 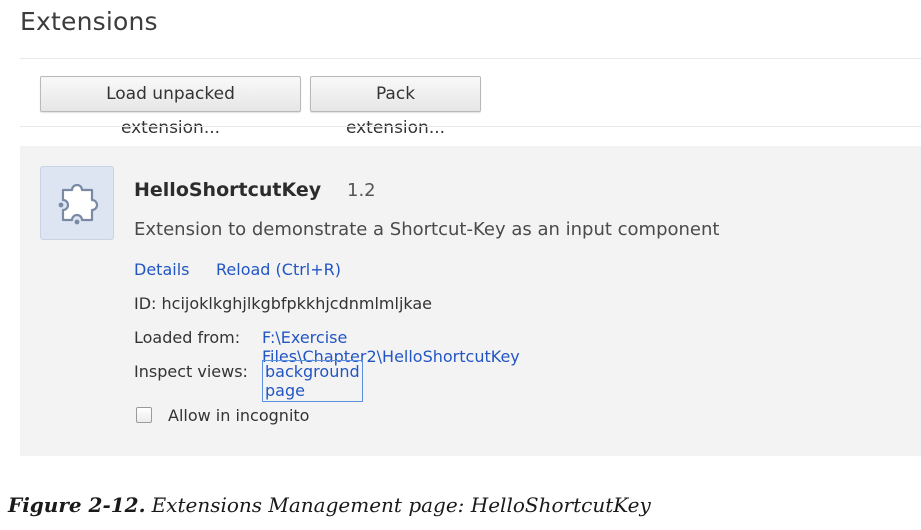 I want to click on extension-version: 1.2, so click(x=361, y=190).